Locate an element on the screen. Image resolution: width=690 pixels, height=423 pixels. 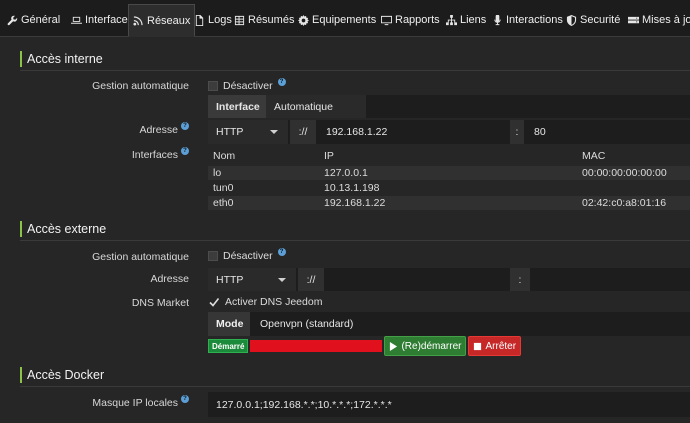
mode-tab-automatic: Automatique is located at coordinates (316, 106).